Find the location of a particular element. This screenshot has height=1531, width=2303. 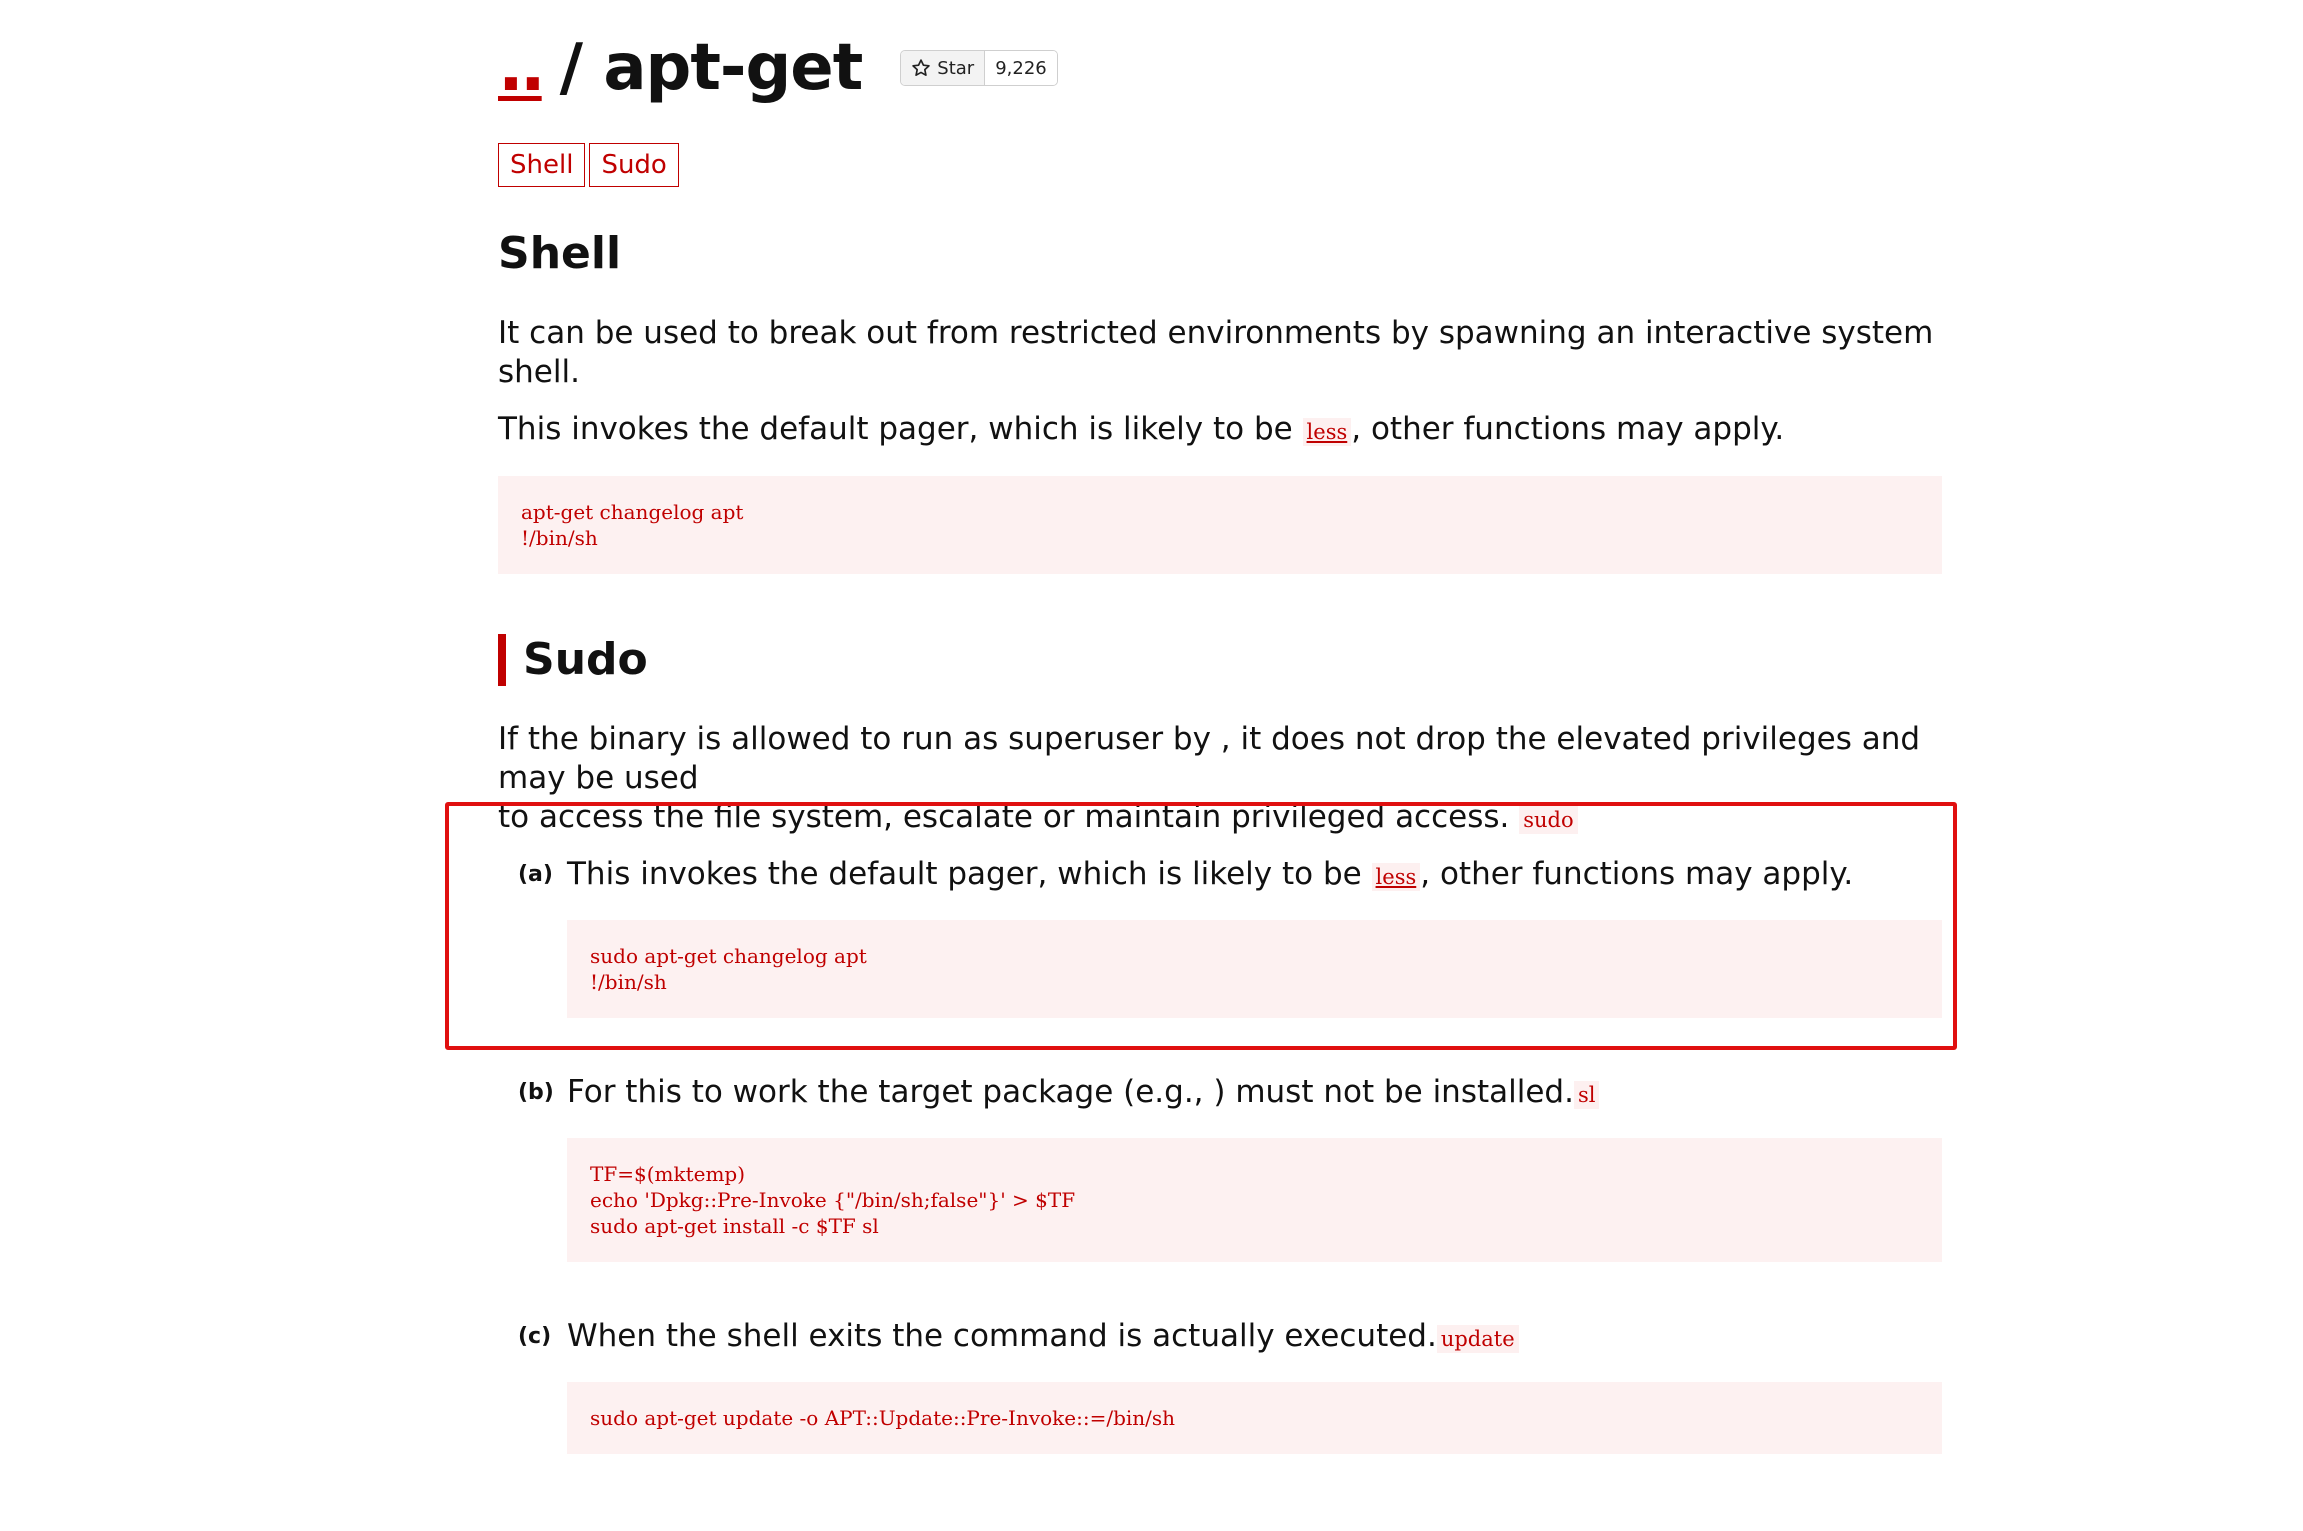

star-icon is located at coordinates (921, 67).